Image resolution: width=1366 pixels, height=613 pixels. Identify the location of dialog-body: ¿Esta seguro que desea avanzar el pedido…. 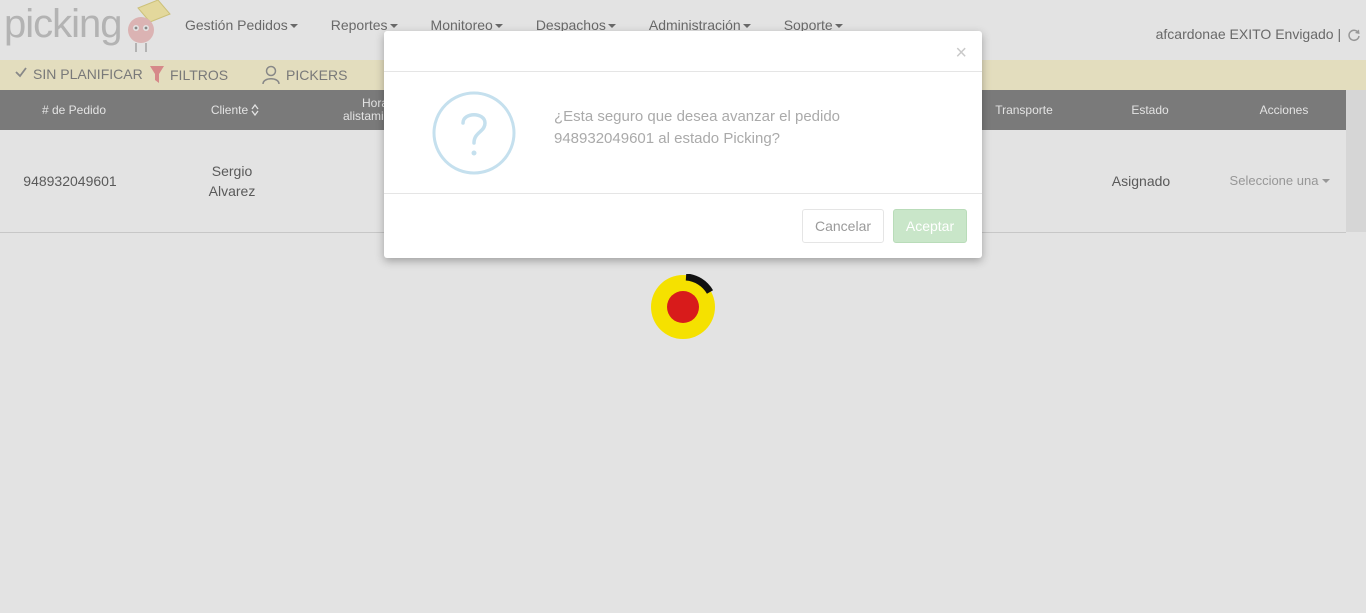
(683, 132).